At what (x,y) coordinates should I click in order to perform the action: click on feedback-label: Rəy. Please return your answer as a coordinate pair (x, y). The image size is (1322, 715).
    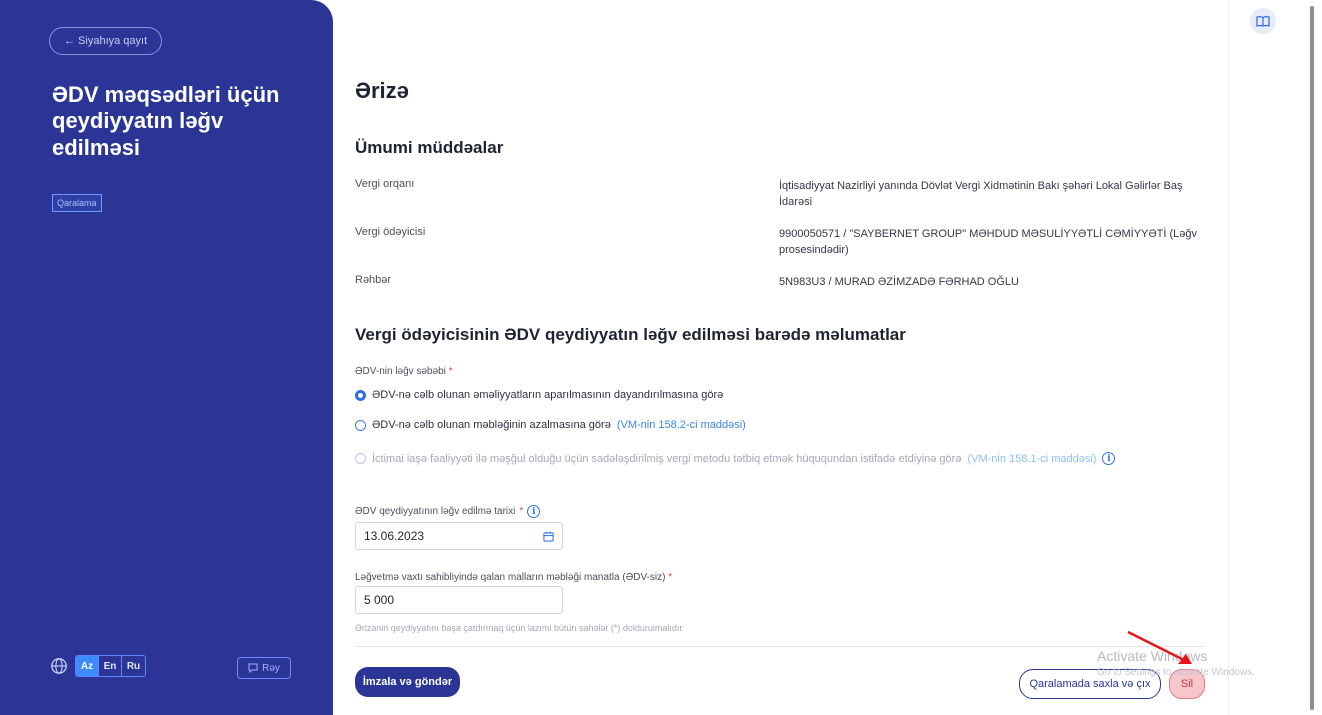
    Looking at the image, I should click on (271, 668).